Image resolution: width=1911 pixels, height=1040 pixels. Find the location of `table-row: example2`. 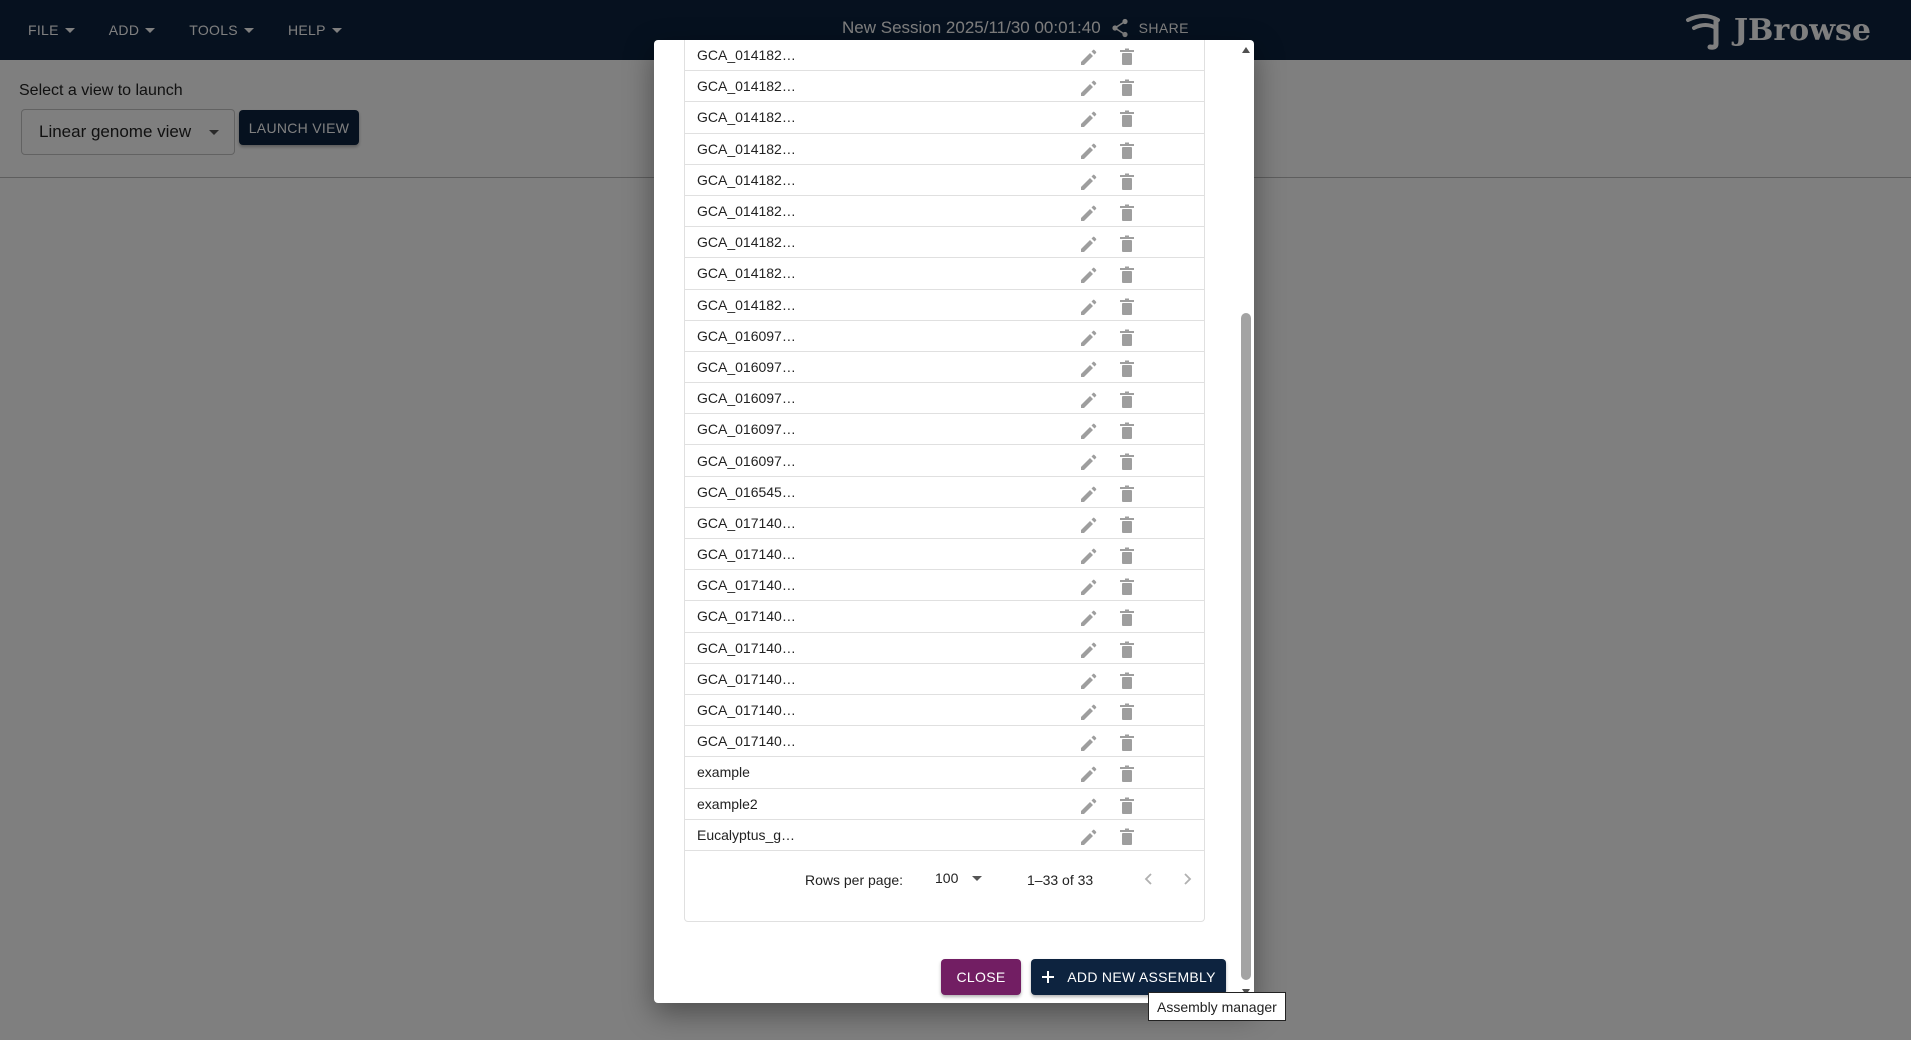

table-row: example2 is located at coordinates (944, 804).